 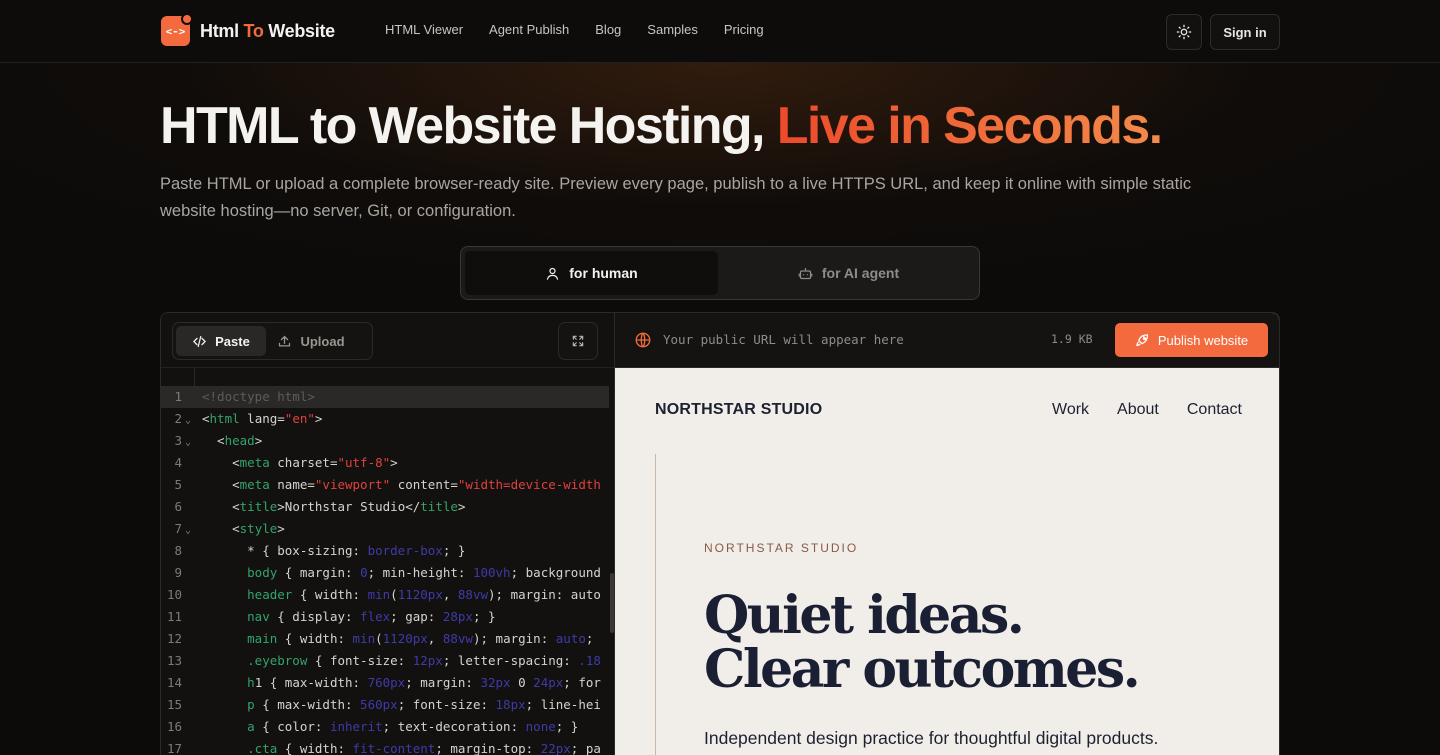 I want to click on sign-in-button: Sign in, so click(x=1245, y=32).